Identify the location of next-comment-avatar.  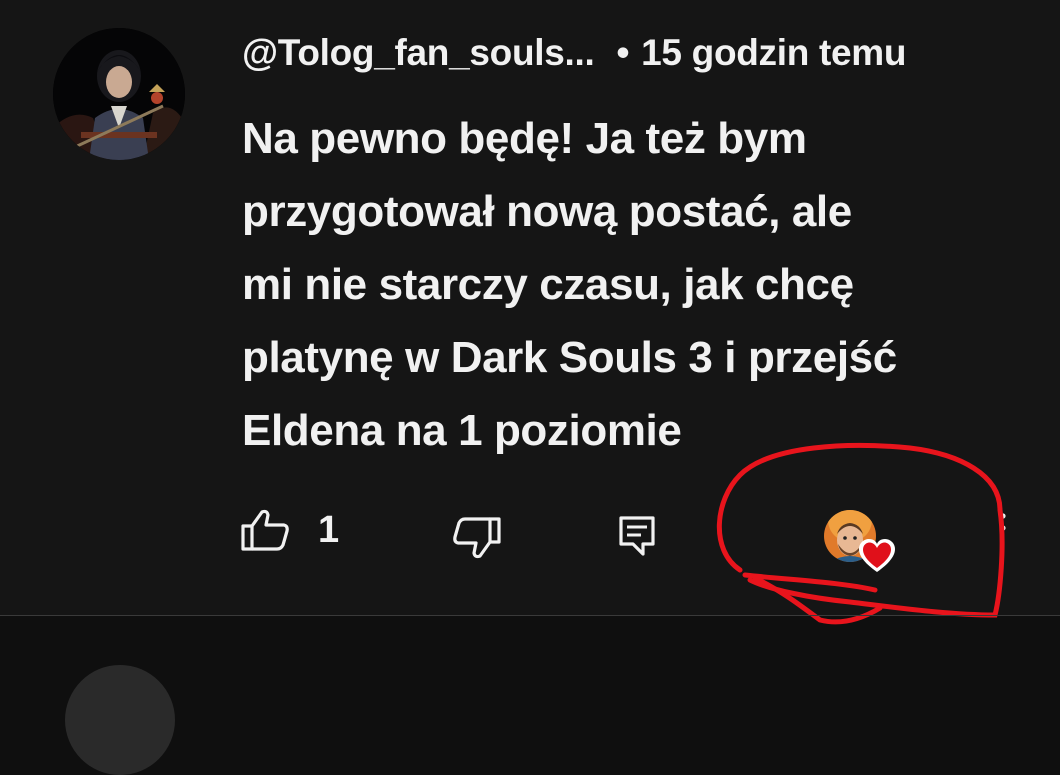
(120, 720).